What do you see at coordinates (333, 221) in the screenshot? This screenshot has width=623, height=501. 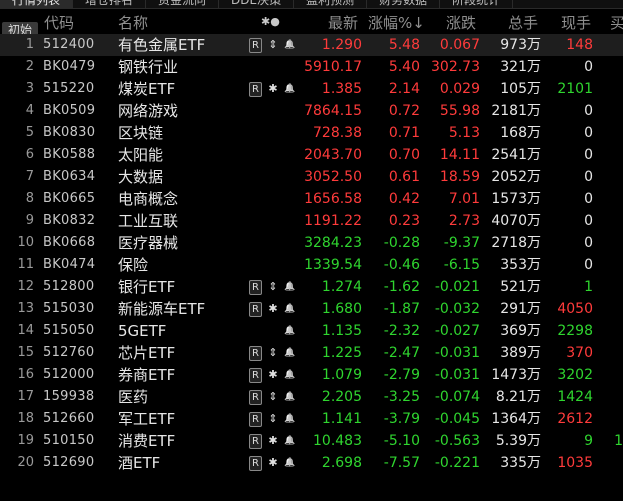 I see `row-price: 1191.22` at bounding box center [333, 221].